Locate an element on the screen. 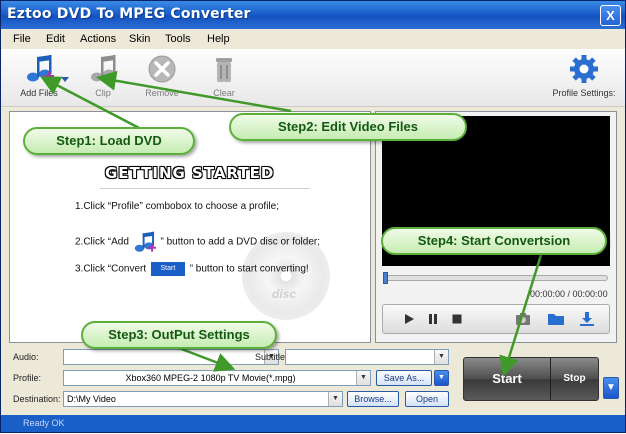  title-divider is located at coordinates (205, 188).